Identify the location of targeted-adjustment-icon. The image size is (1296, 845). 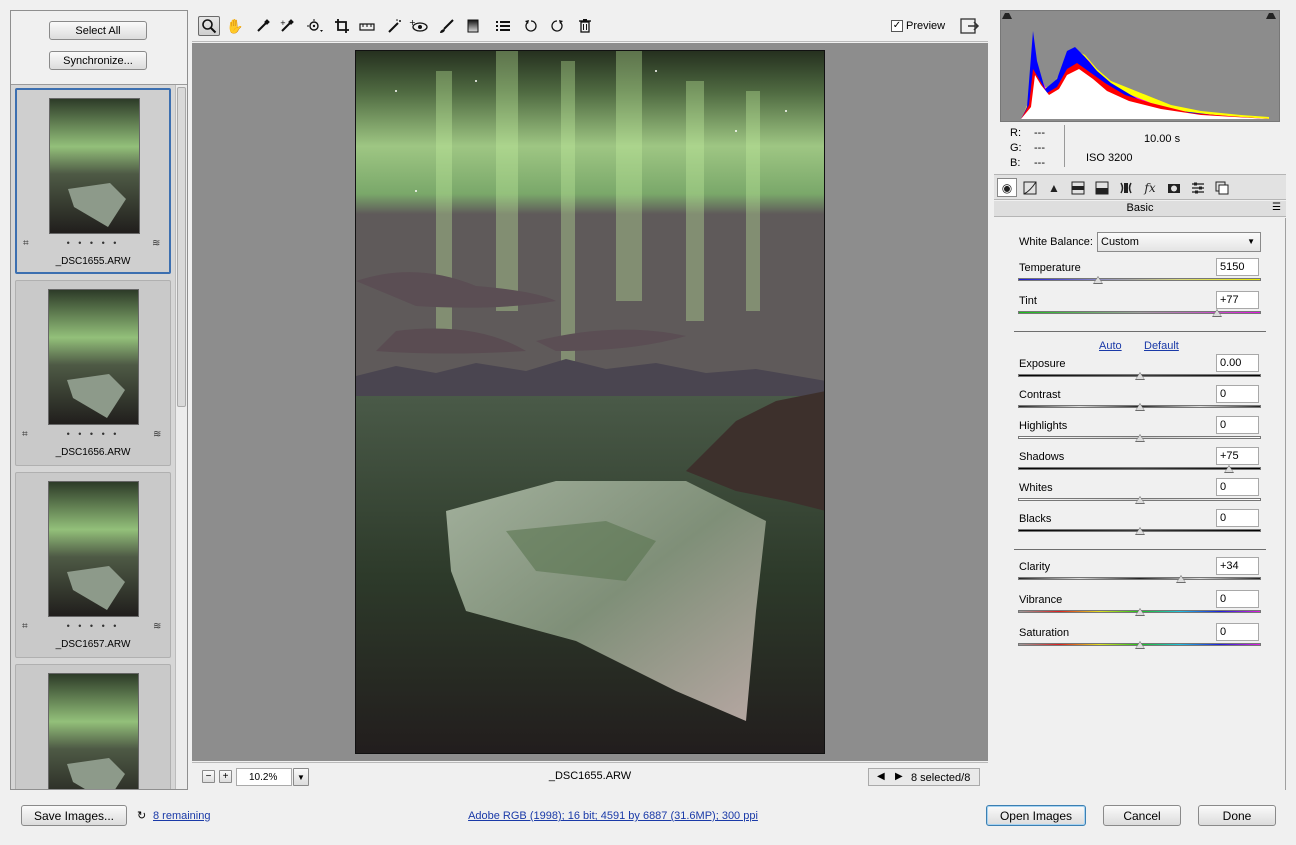
(315, 26).